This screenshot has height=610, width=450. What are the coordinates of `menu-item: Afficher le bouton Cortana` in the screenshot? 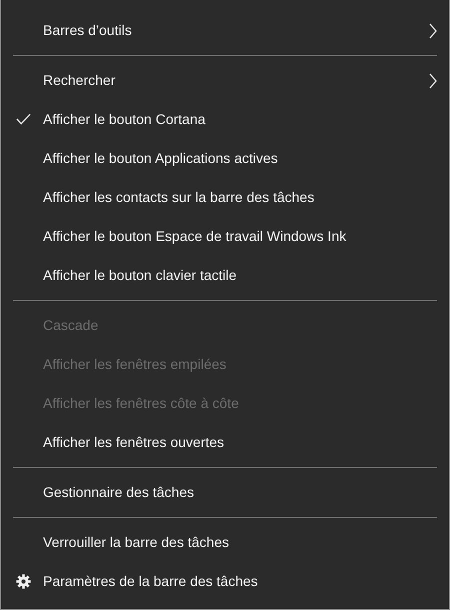 It's located at (225, 119).